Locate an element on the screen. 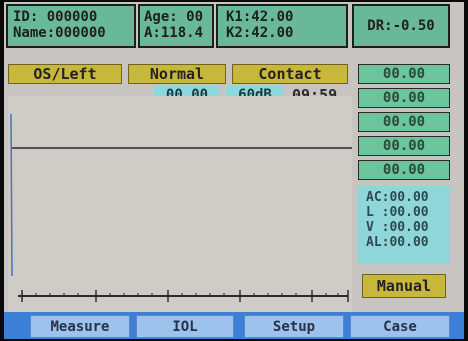 This screenshot has height=341, width=468. id-name-panel: ID: 000000 Name:000000 is located at coordinates (71, 26).